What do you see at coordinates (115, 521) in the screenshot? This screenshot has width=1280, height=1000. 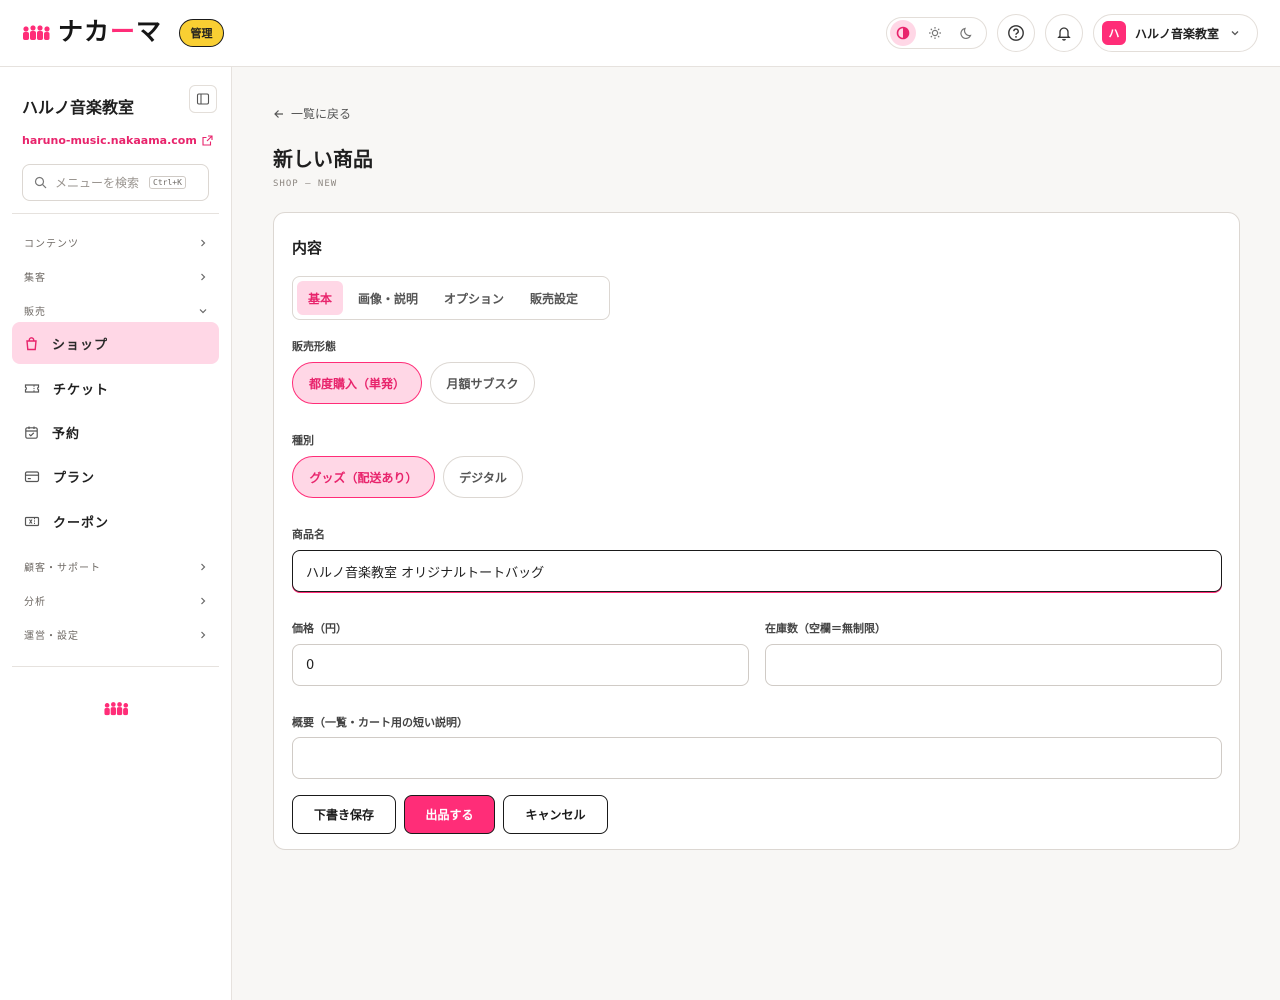 I see `sidebar-item-coupon: クーポン` at bounding box center [115, 521].